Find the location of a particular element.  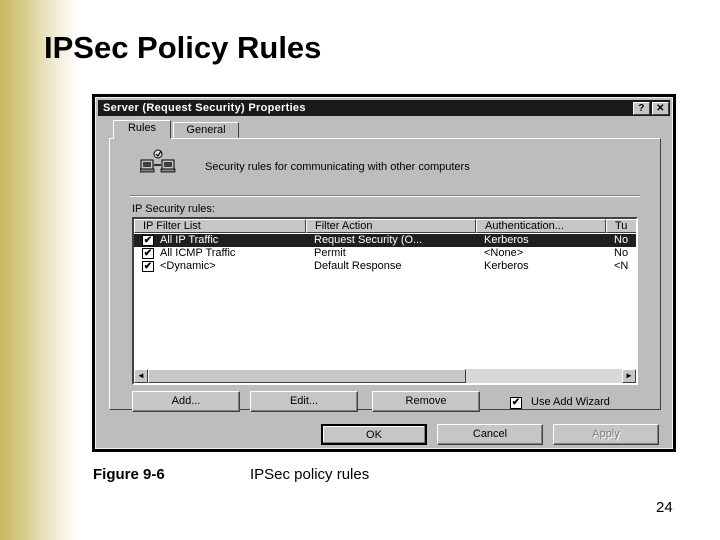

rule-row: ✔ All ICMP Traffic Permit <None> No is located at coordinates (385, 253).